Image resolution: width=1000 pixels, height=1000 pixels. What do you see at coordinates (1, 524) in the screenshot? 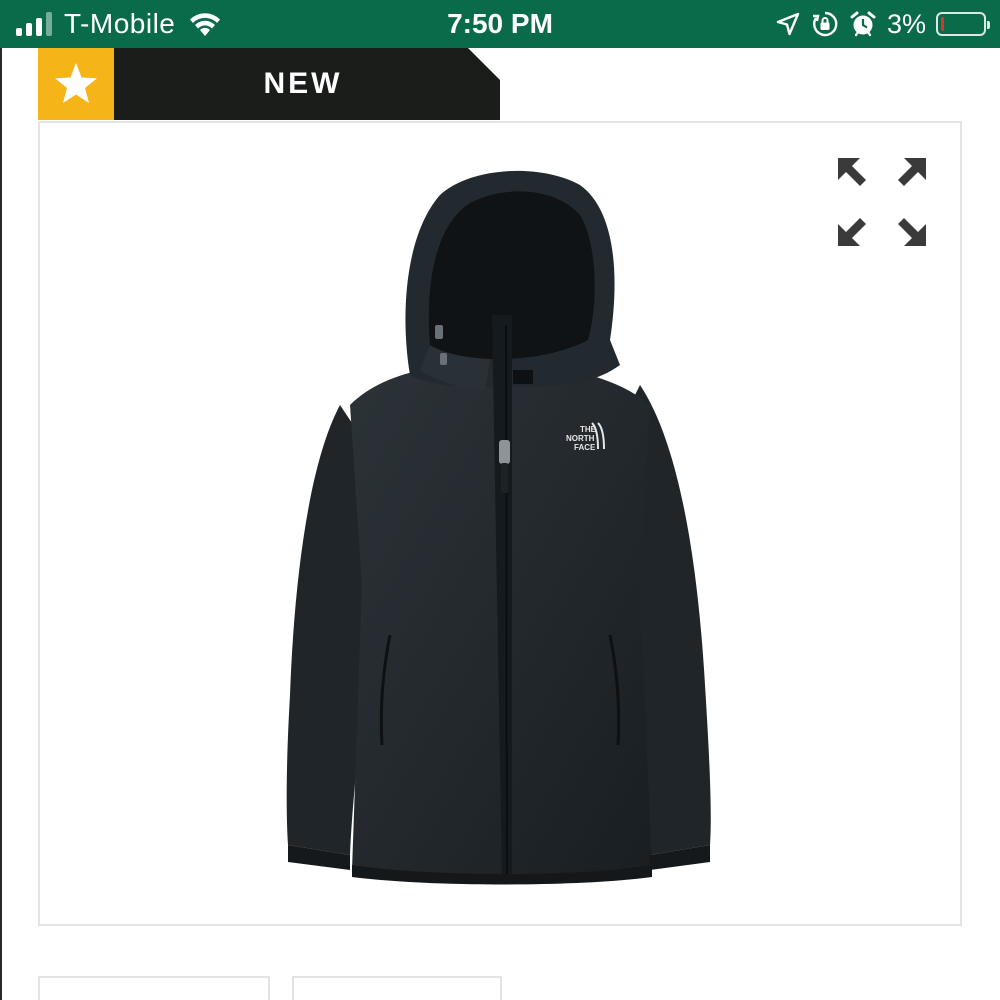
I see `page-edge-divider` at bounding box center [1, 524].